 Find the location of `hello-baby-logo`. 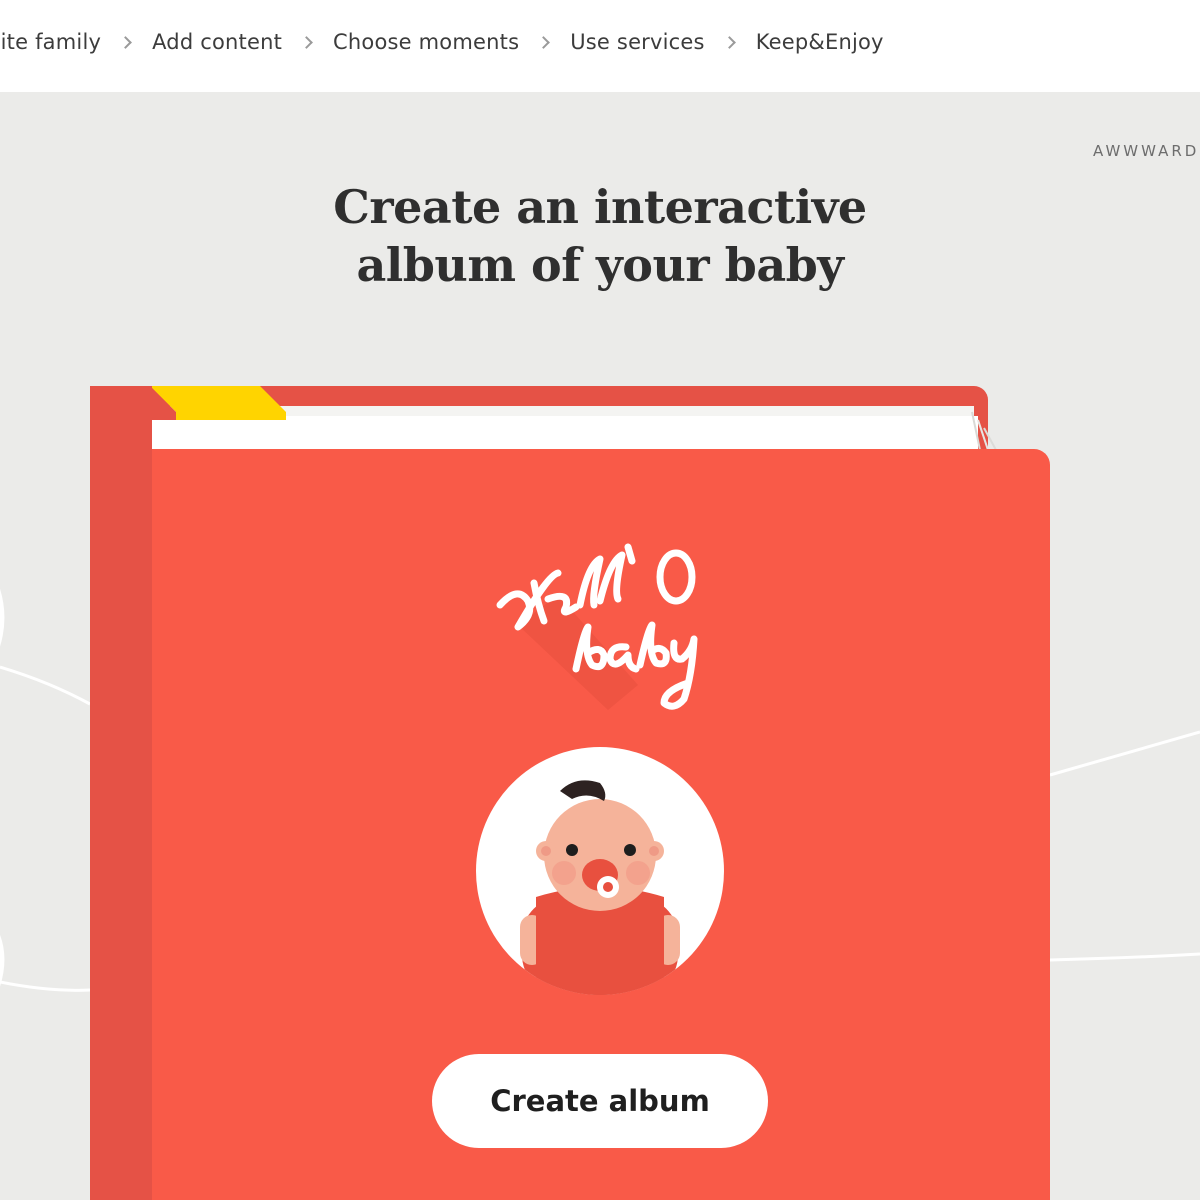

hello-baby-logo is located at coordinates (597, 626).